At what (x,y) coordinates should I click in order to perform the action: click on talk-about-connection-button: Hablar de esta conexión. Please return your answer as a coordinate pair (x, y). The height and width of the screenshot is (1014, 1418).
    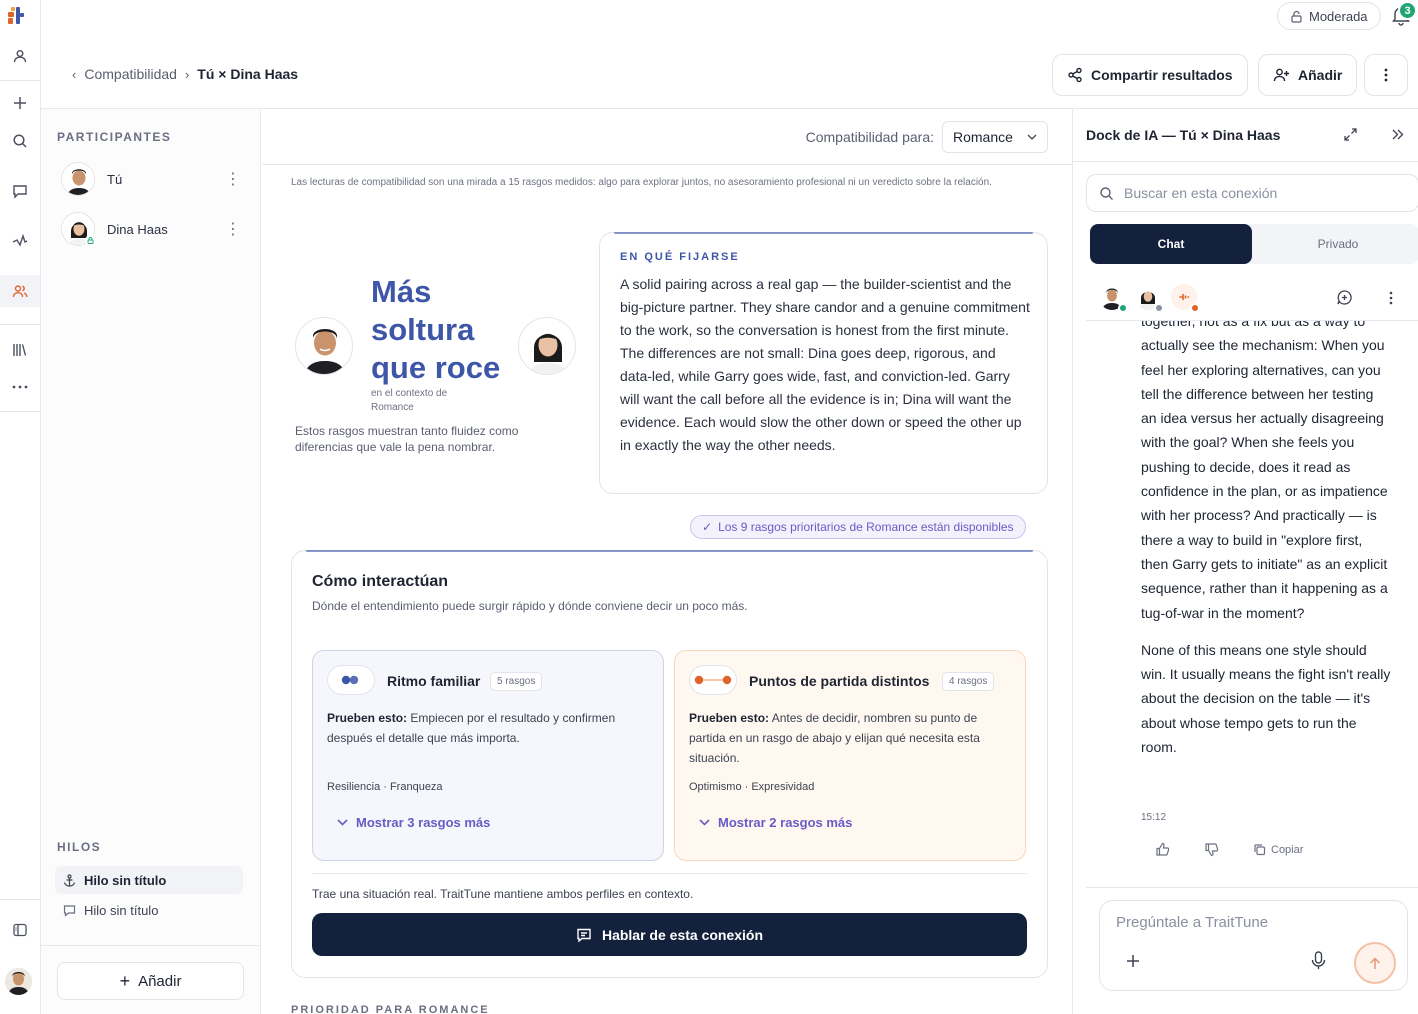
    Looking at the image, I should click on (669, 934).